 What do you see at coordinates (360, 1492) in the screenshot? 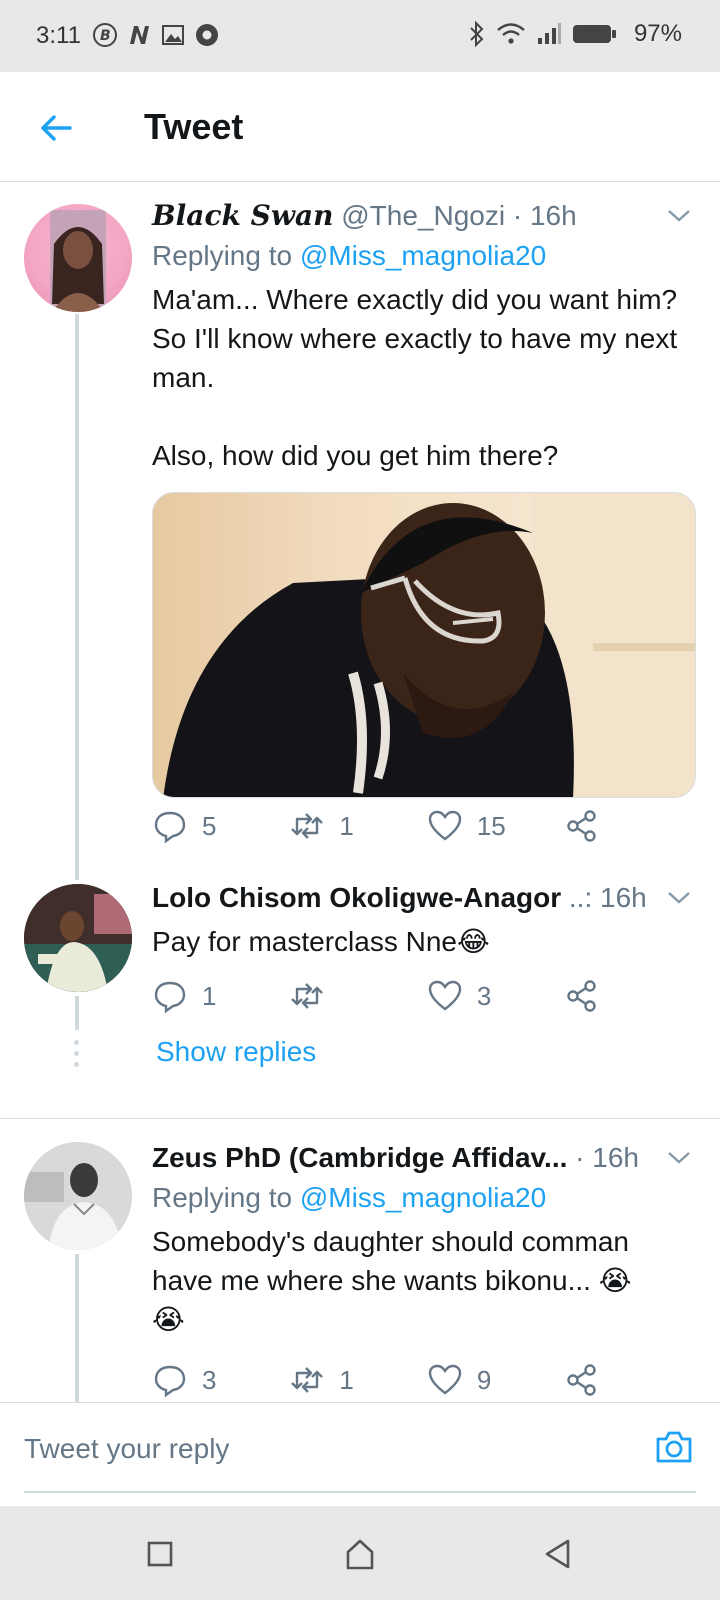
I see `reply-underline` at bounding box center [360, 1492].